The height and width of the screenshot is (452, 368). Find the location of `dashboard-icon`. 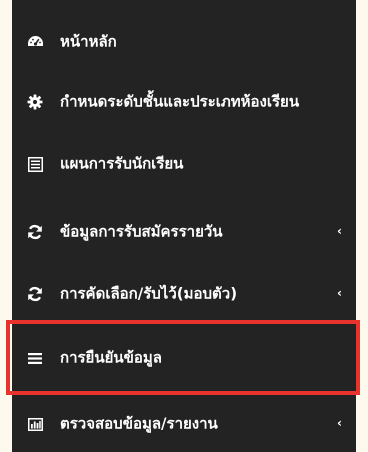

dashboard-icon is located at coordinates (35, 42).